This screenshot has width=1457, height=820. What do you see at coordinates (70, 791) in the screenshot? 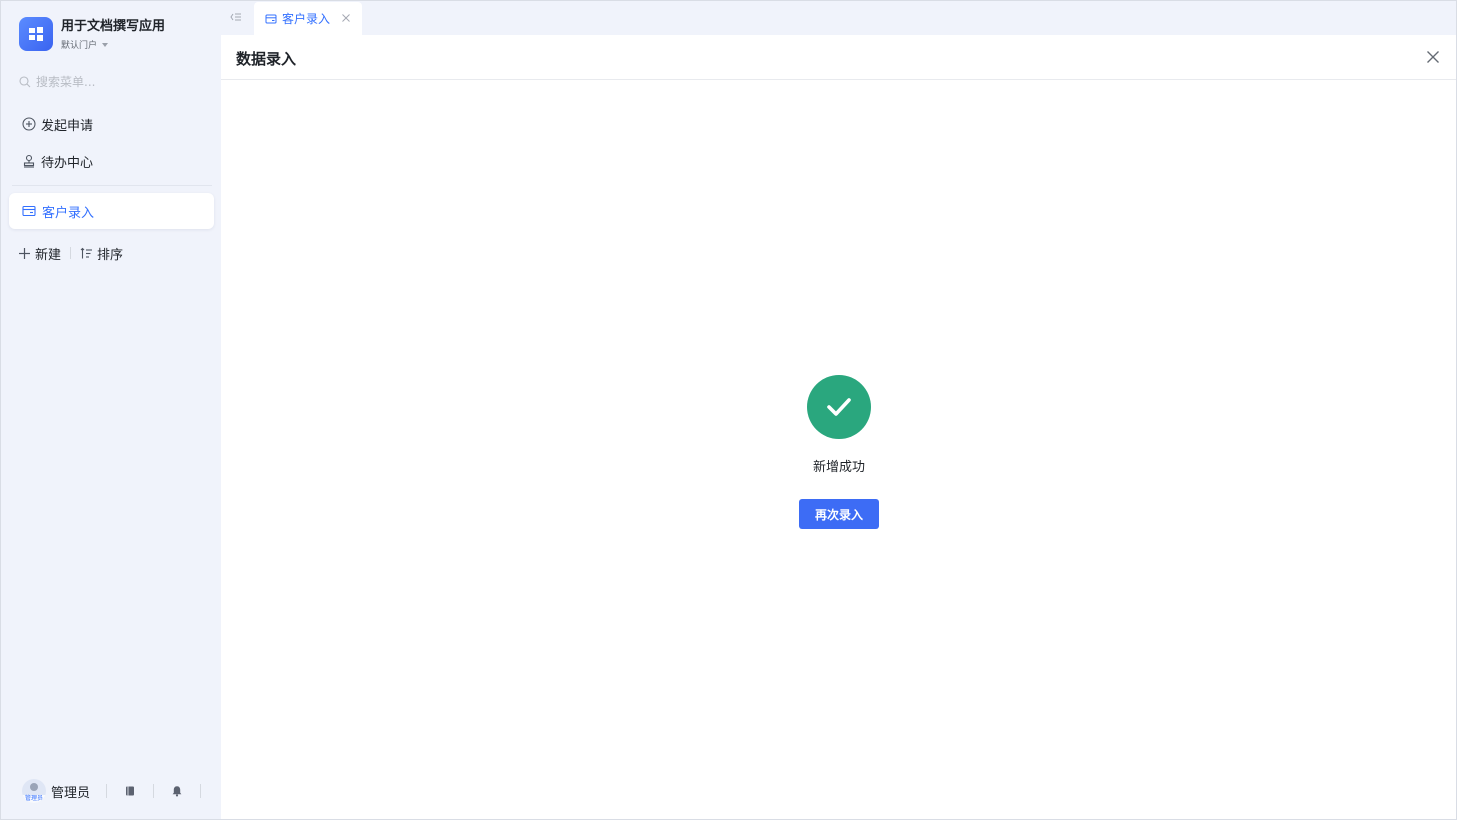
I see `user-name: 管理员` at bounding box center [70, 791].